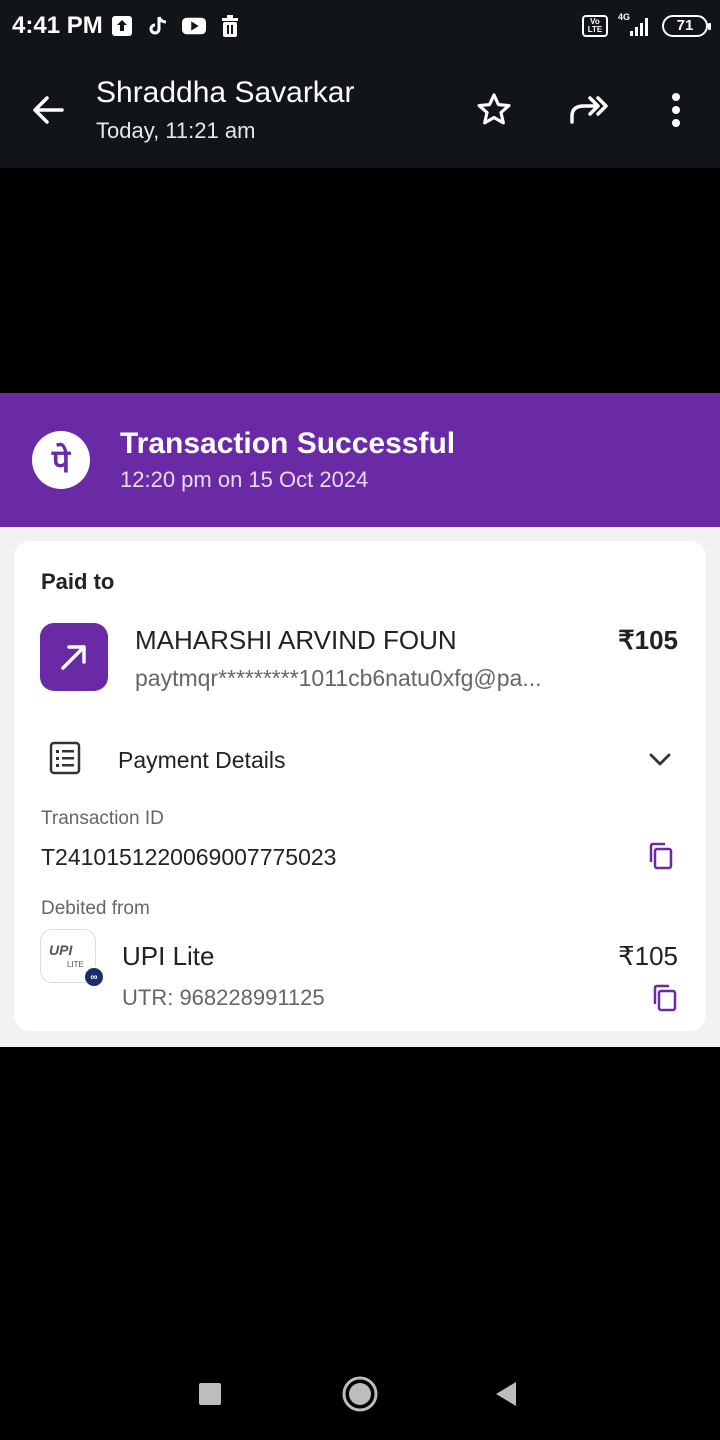 Image resolution: width=720 pixels, height=1440 pixels. Describe the element at coordinates (202, 760) in the screenshot. I see `payment-details-label: Payment Details` at that location.